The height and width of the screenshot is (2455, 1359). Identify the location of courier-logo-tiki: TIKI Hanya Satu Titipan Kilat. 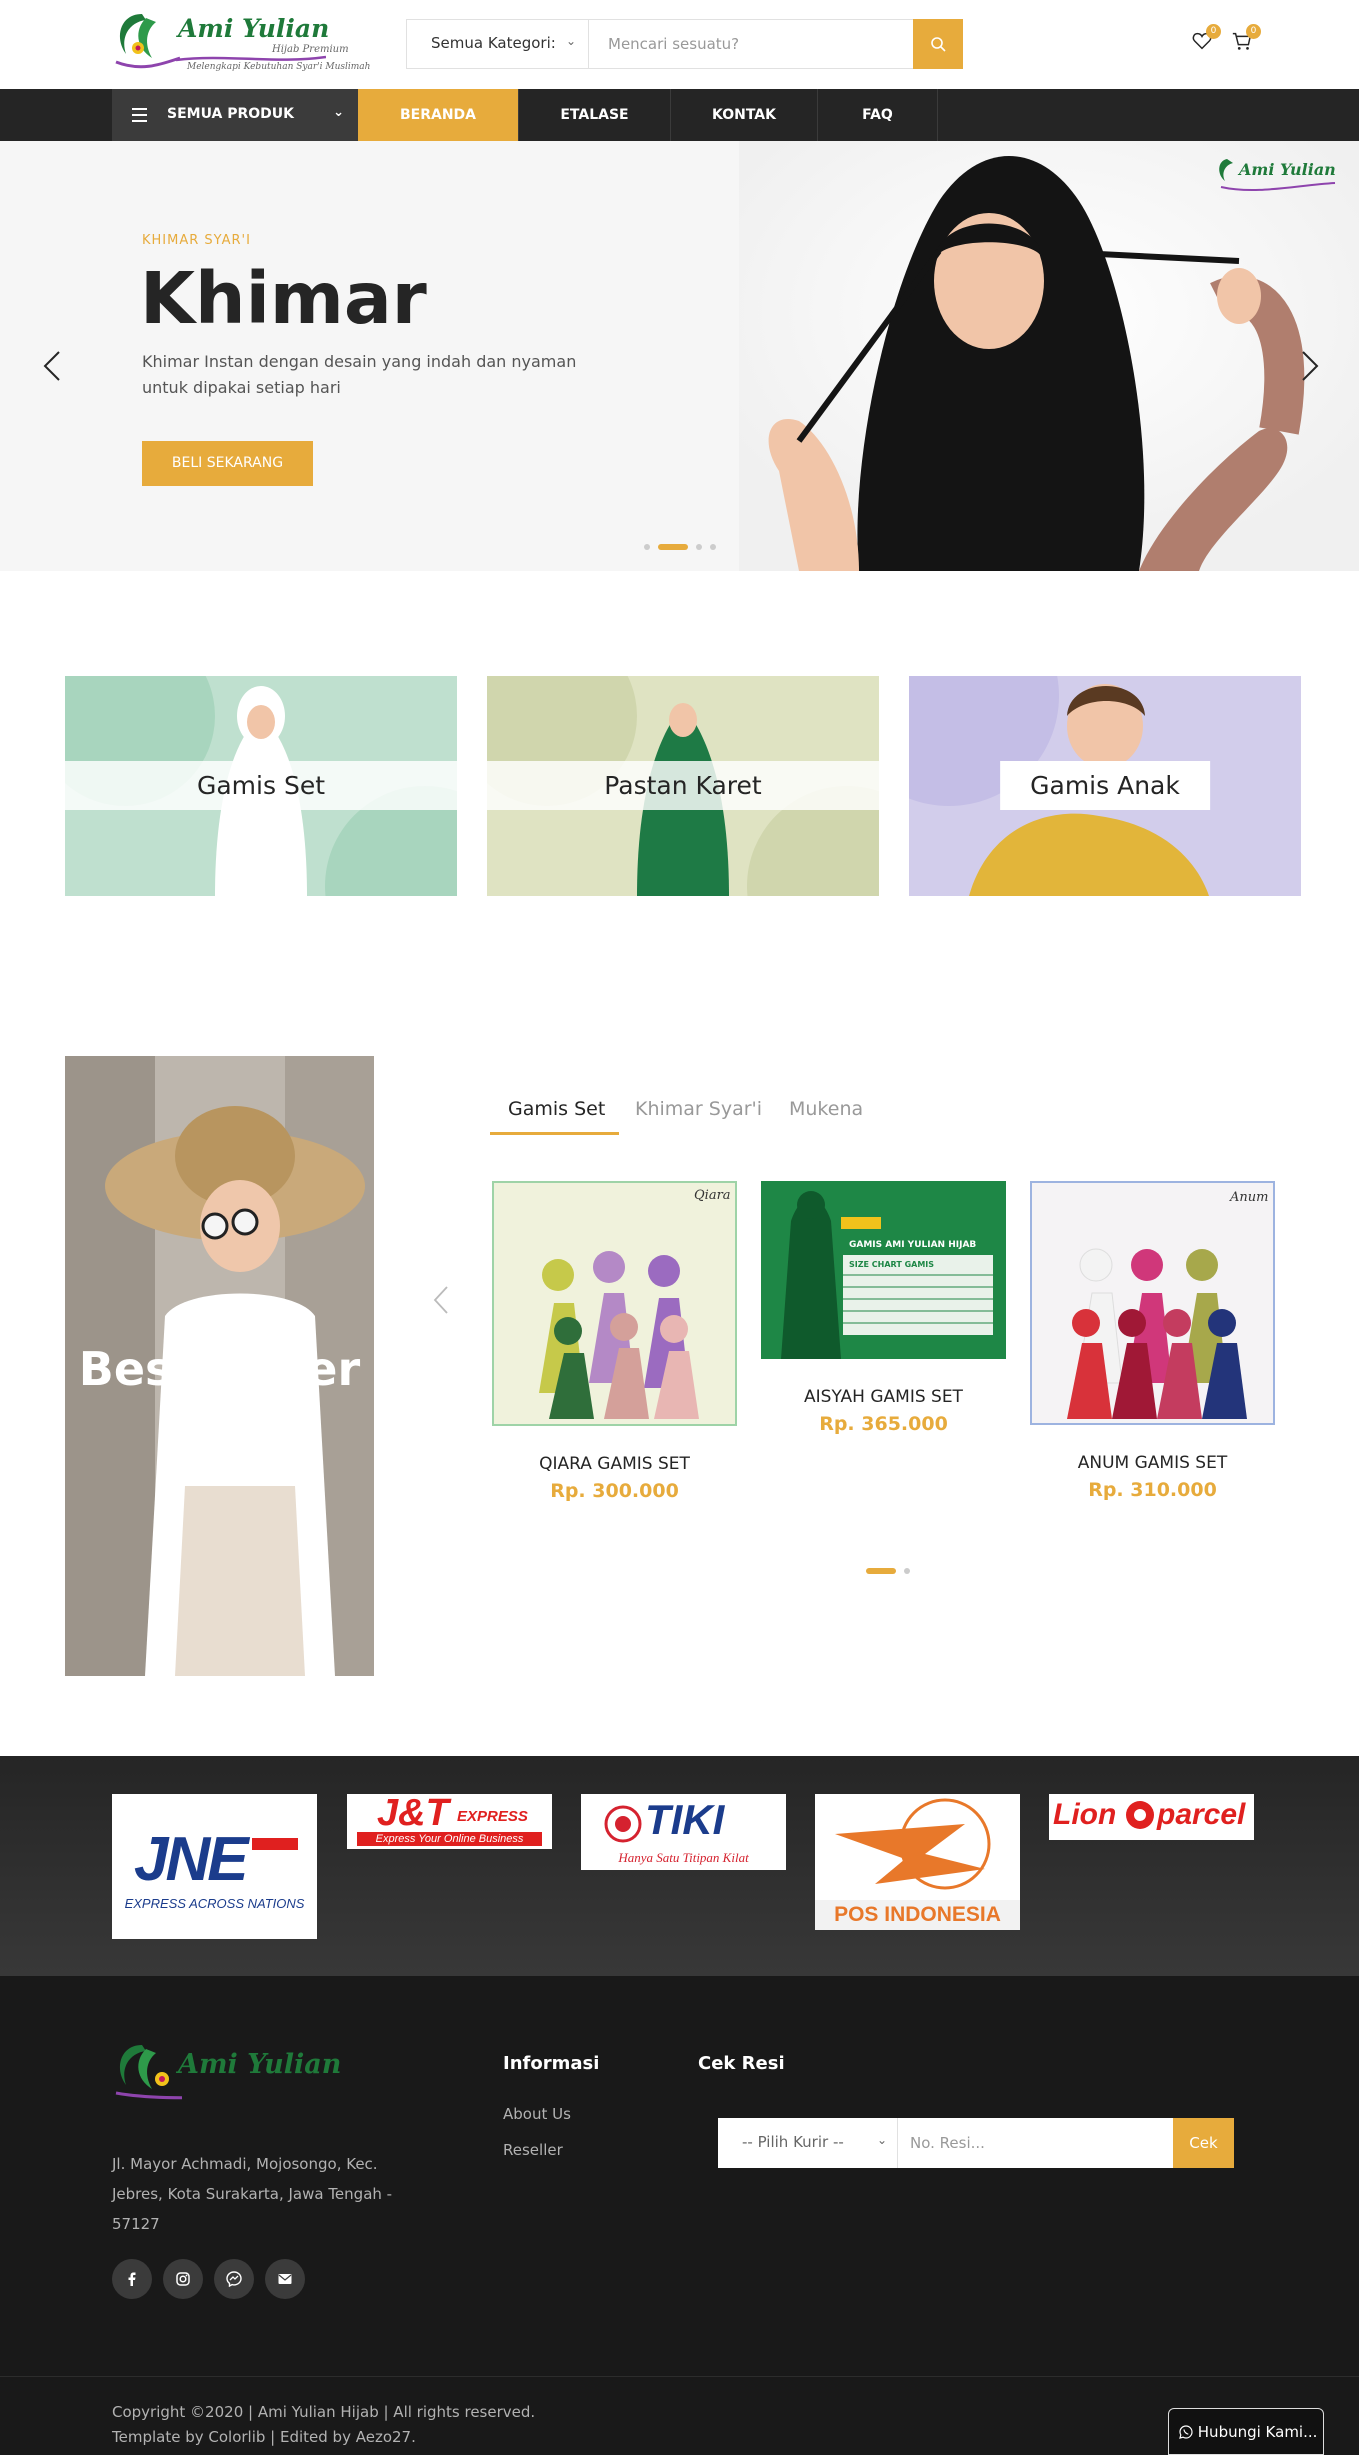
(683, 1832).